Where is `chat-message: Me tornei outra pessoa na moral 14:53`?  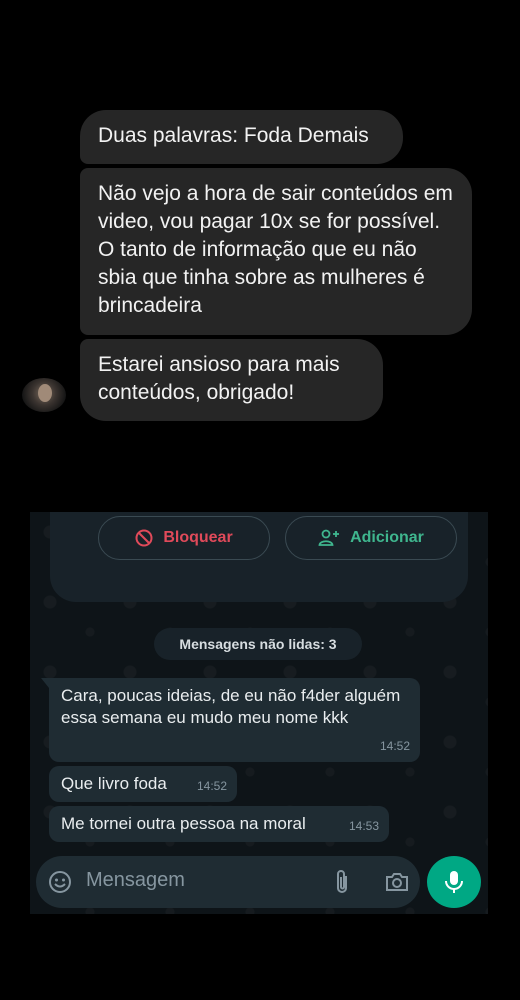 chat-message: Me tornei outra pessoa na moral 14:53 is located at coordinates (219, 824).